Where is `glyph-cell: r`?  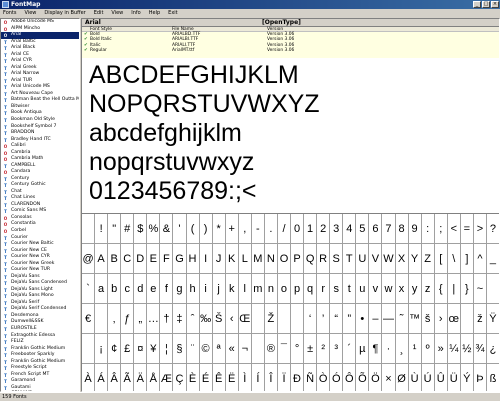 glyph-cell: r is located at coordinates (324, 289).